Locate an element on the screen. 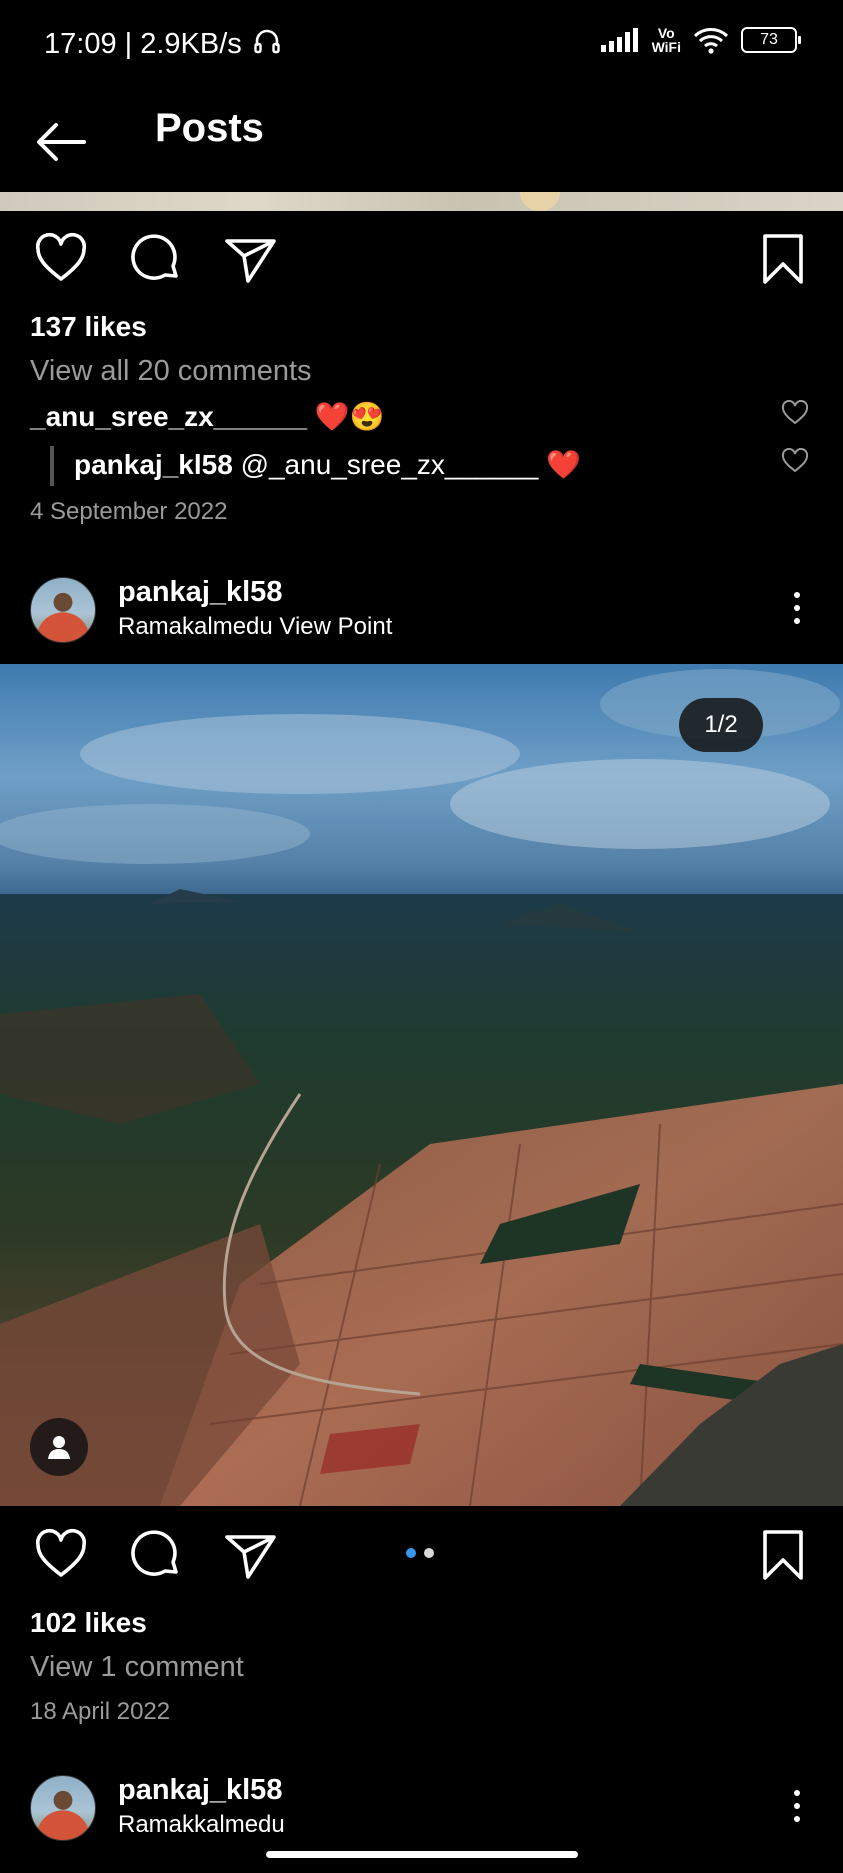 This screenshot has height=1873, width=843. wifi-icon is located at coordinates (711, 41).